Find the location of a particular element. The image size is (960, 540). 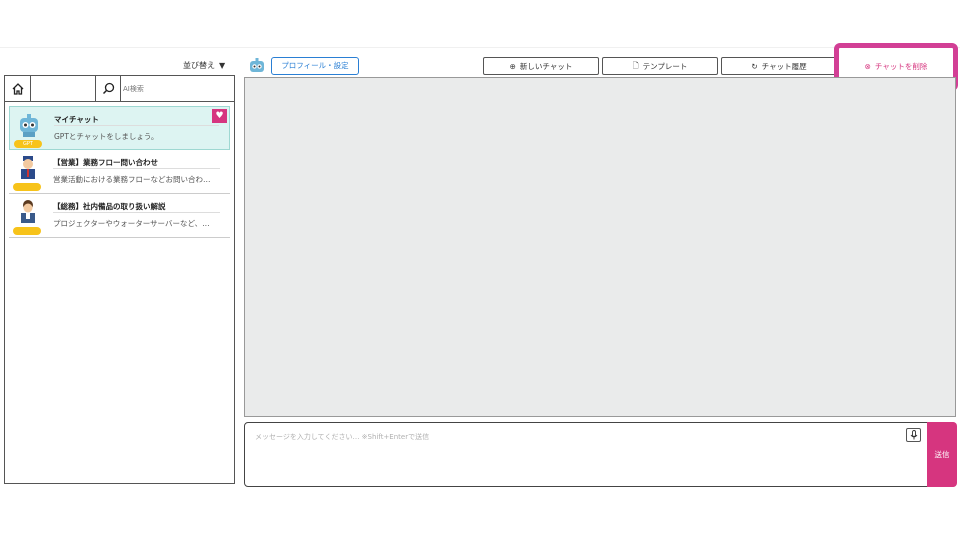

template-label: テンプレート is located at coordinates (665, 66).